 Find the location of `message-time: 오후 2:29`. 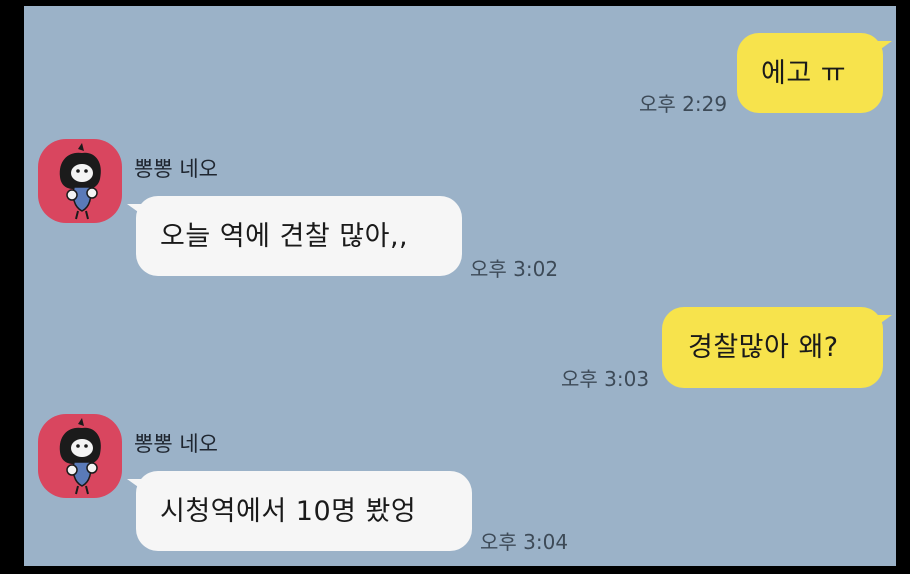

message-time: 오후 2:29 is located at coordinates (683, 104).